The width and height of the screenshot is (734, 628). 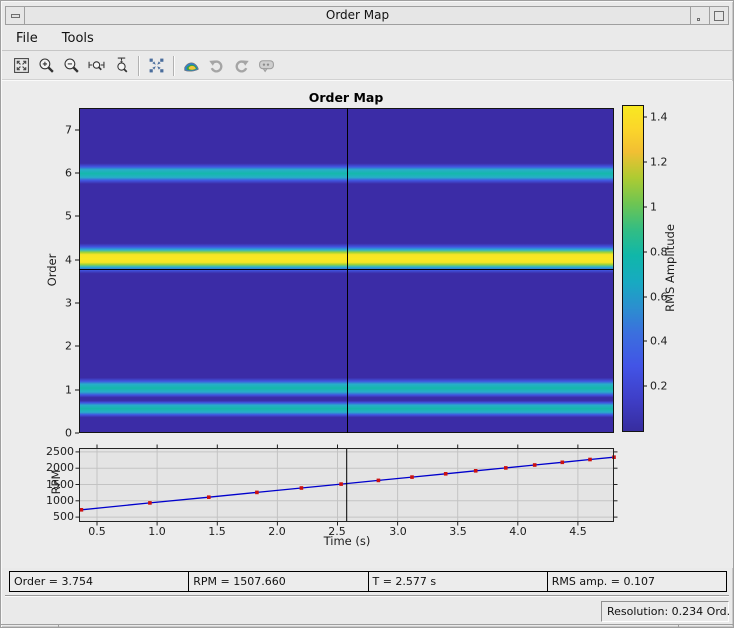 What do you see at coordinates (665, 611) in the screenshot?
I see `resolution-readout: Resolution: 0.234 Ord.` at bounding box center [665, 611].